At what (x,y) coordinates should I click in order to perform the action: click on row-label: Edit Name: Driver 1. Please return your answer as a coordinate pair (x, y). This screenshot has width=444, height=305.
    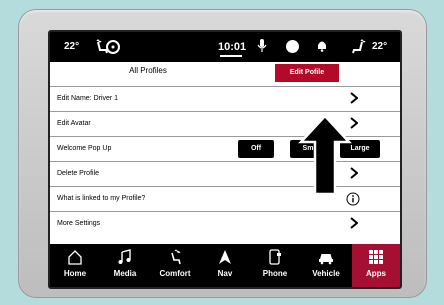
    Looking at the image, I should click on (88, 98).